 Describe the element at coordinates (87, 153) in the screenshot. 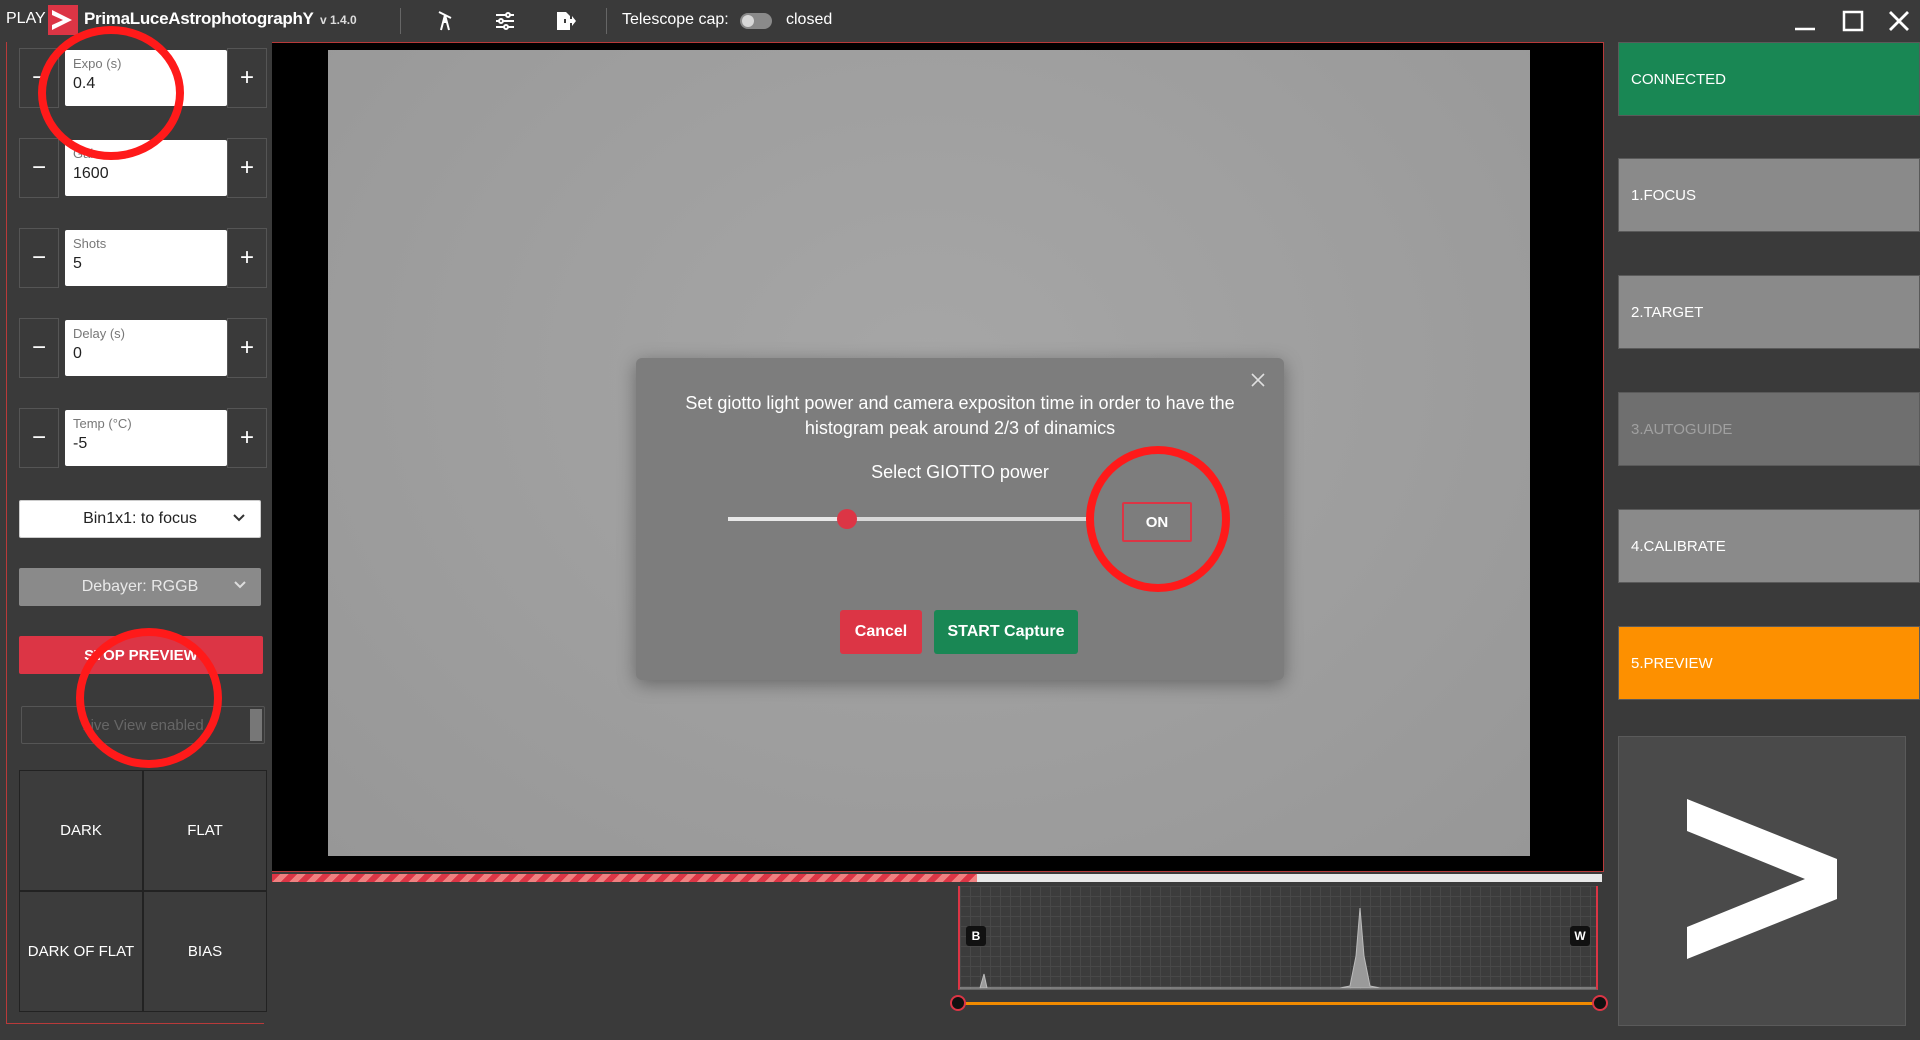

I see `gain-label: Gain` at that location.